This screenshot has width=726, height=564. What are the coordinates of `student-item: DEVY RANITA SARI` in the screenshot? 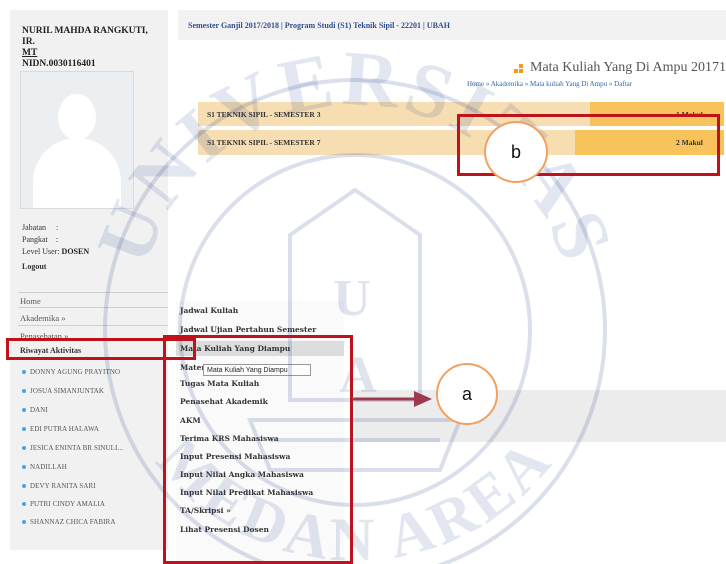 It's located at (59, 486).